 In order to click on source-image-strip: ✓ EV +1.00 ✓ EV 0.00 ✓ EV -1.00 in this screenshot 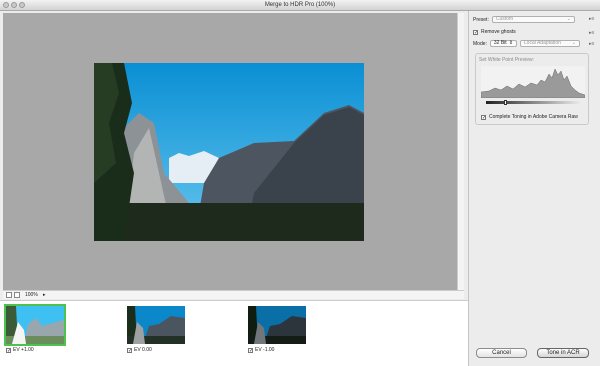, I will do `click(234, 333)`.